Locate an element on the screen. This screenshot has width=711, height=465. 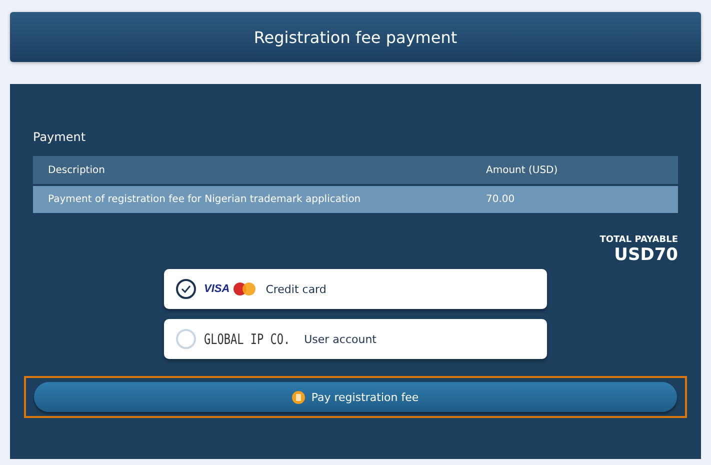
page-title: Registration fee payment is located at coordinates (356, 37).